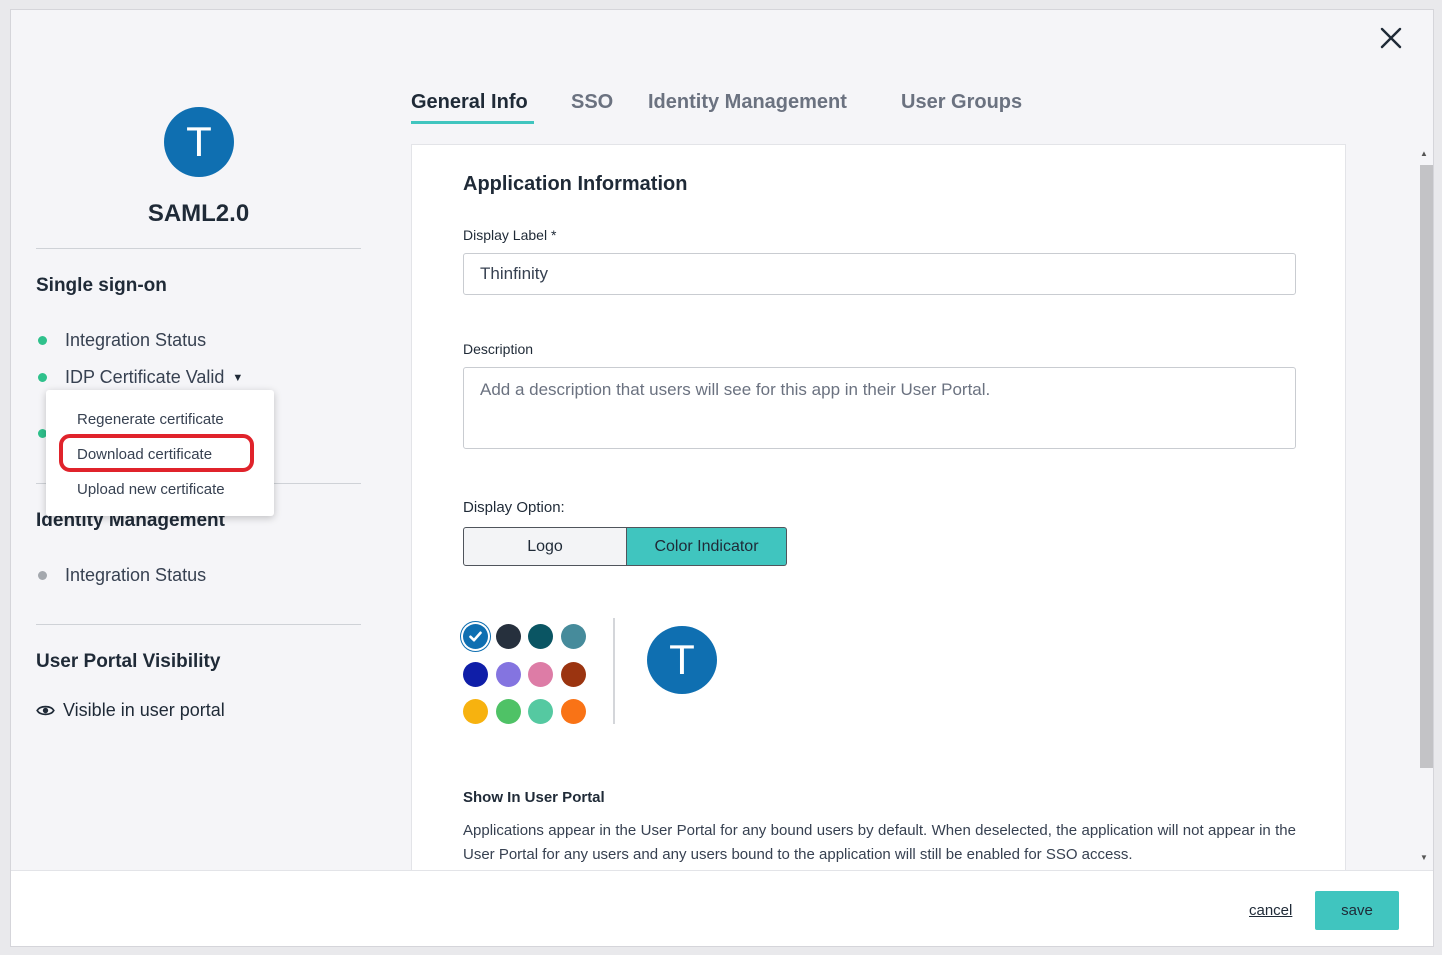  What do you see at coordinates (1391, 38) in the screenshot?
I see `close-icon` at bounding box center [1391, 38].